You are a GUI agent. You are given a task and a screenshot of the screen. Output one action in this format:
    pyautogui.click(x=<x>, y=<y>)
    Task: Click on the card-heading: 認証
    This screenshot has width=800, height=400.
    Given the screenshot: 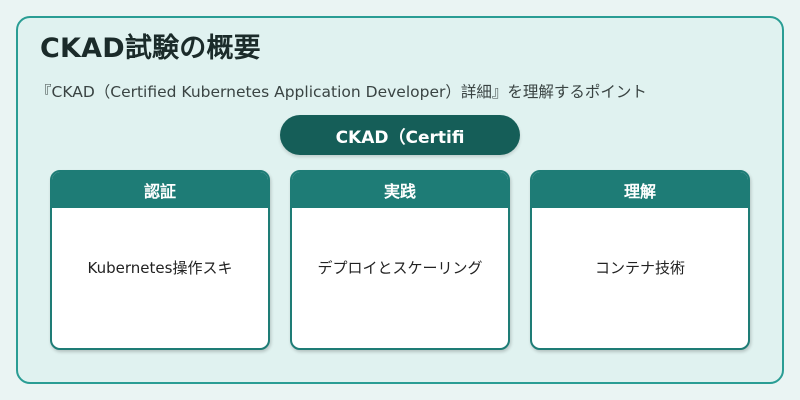 What is the action you would take?
    pyautogui.click(x=160, y=190)
    